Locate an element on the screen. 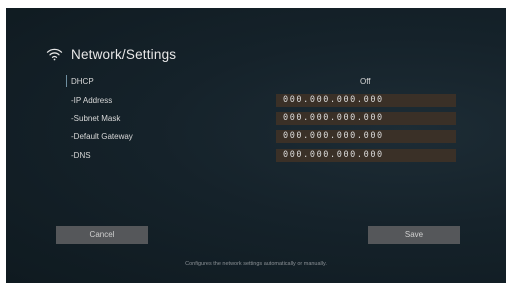  cancel-button: Cancel is located at coordinates (102, 235).